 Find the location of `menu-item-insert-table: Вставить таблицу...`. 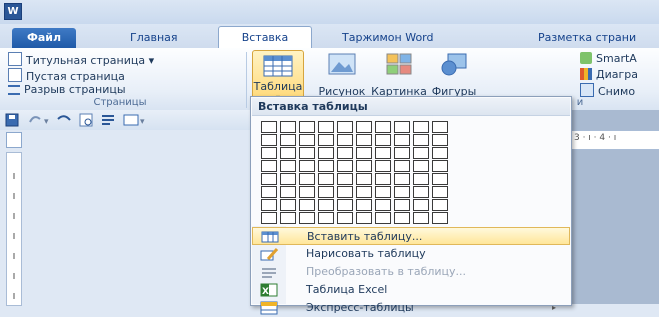

menu-item-insert-table: Вставить таблицу... is located at coordinates (411, 236).